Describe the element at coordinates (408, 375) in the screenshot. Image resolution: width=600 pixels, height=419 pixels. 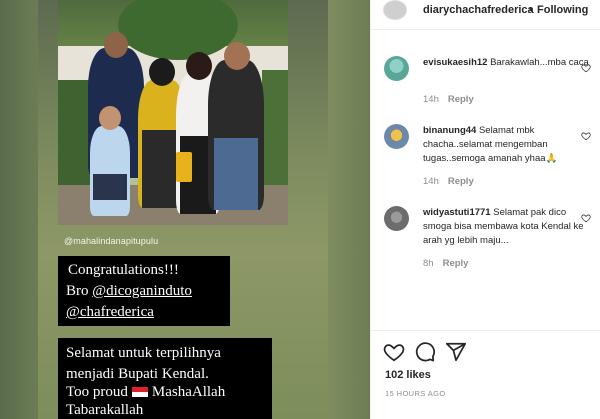
I see `likes-count: 102 likes` at that location.